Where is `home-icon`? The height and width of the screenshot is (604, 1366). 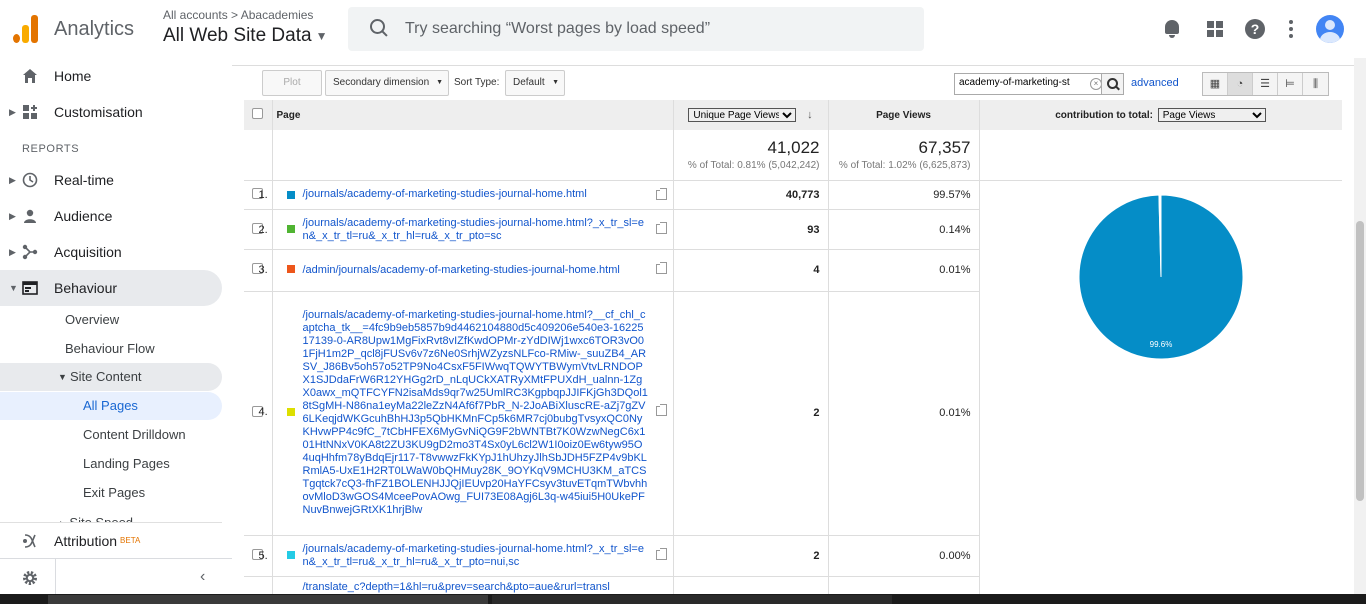 home-icon is located at coordinates (30, 76).